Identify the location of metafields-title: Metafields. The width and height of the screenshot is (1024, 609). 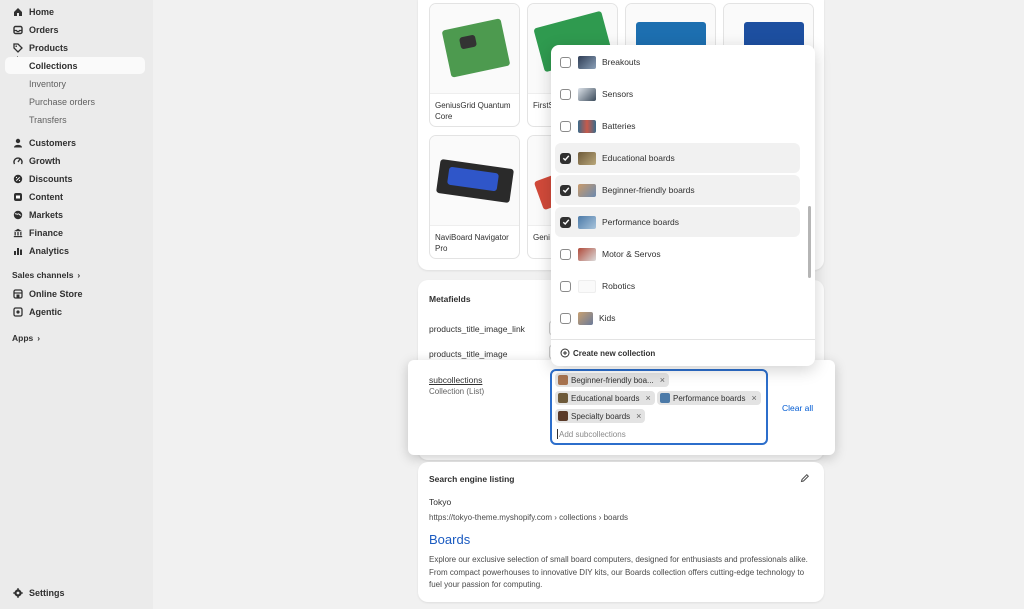
(450, 299).